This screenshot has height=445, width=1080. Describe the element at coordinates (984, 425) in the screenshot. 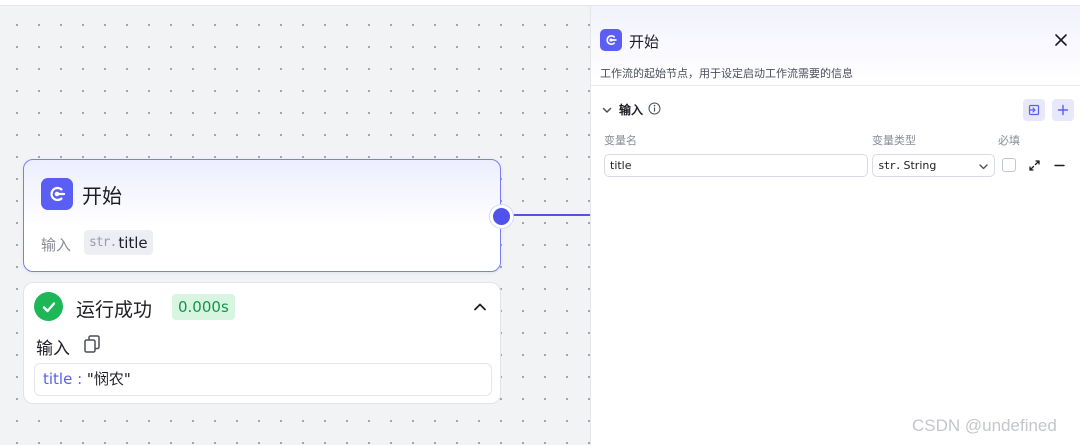

I see `watermark: CSDN @undefined` at that location.